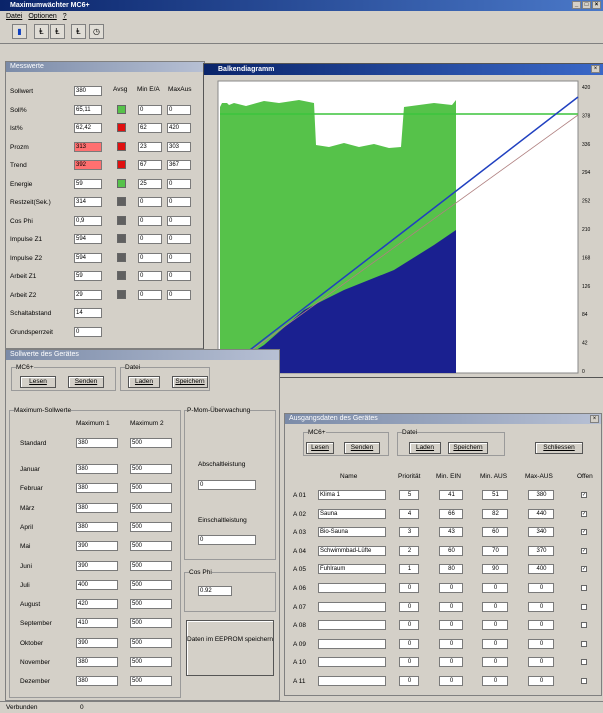 The width and height of the screenshot is (603, 713). Describe the element at coordinates (576, 5) in the screenshot. I see `minimize-icon: _` at that location.